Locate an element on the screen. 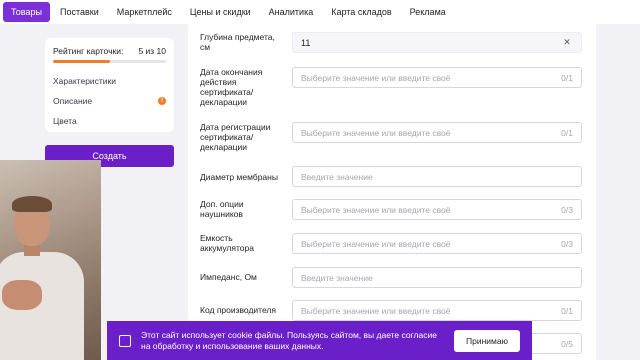  clear-icon: ✕ is located at coordinates (567, 43).